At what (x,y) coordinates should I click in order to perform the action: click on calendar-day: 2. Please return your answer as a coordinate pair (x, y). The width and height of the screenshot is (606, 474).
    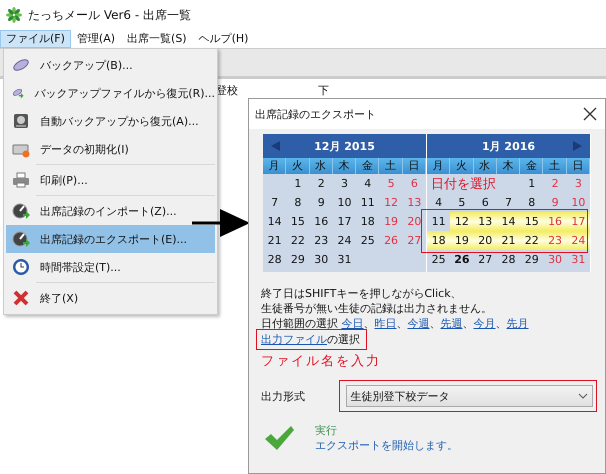
    Looking at the image, I should click on (321, 183).